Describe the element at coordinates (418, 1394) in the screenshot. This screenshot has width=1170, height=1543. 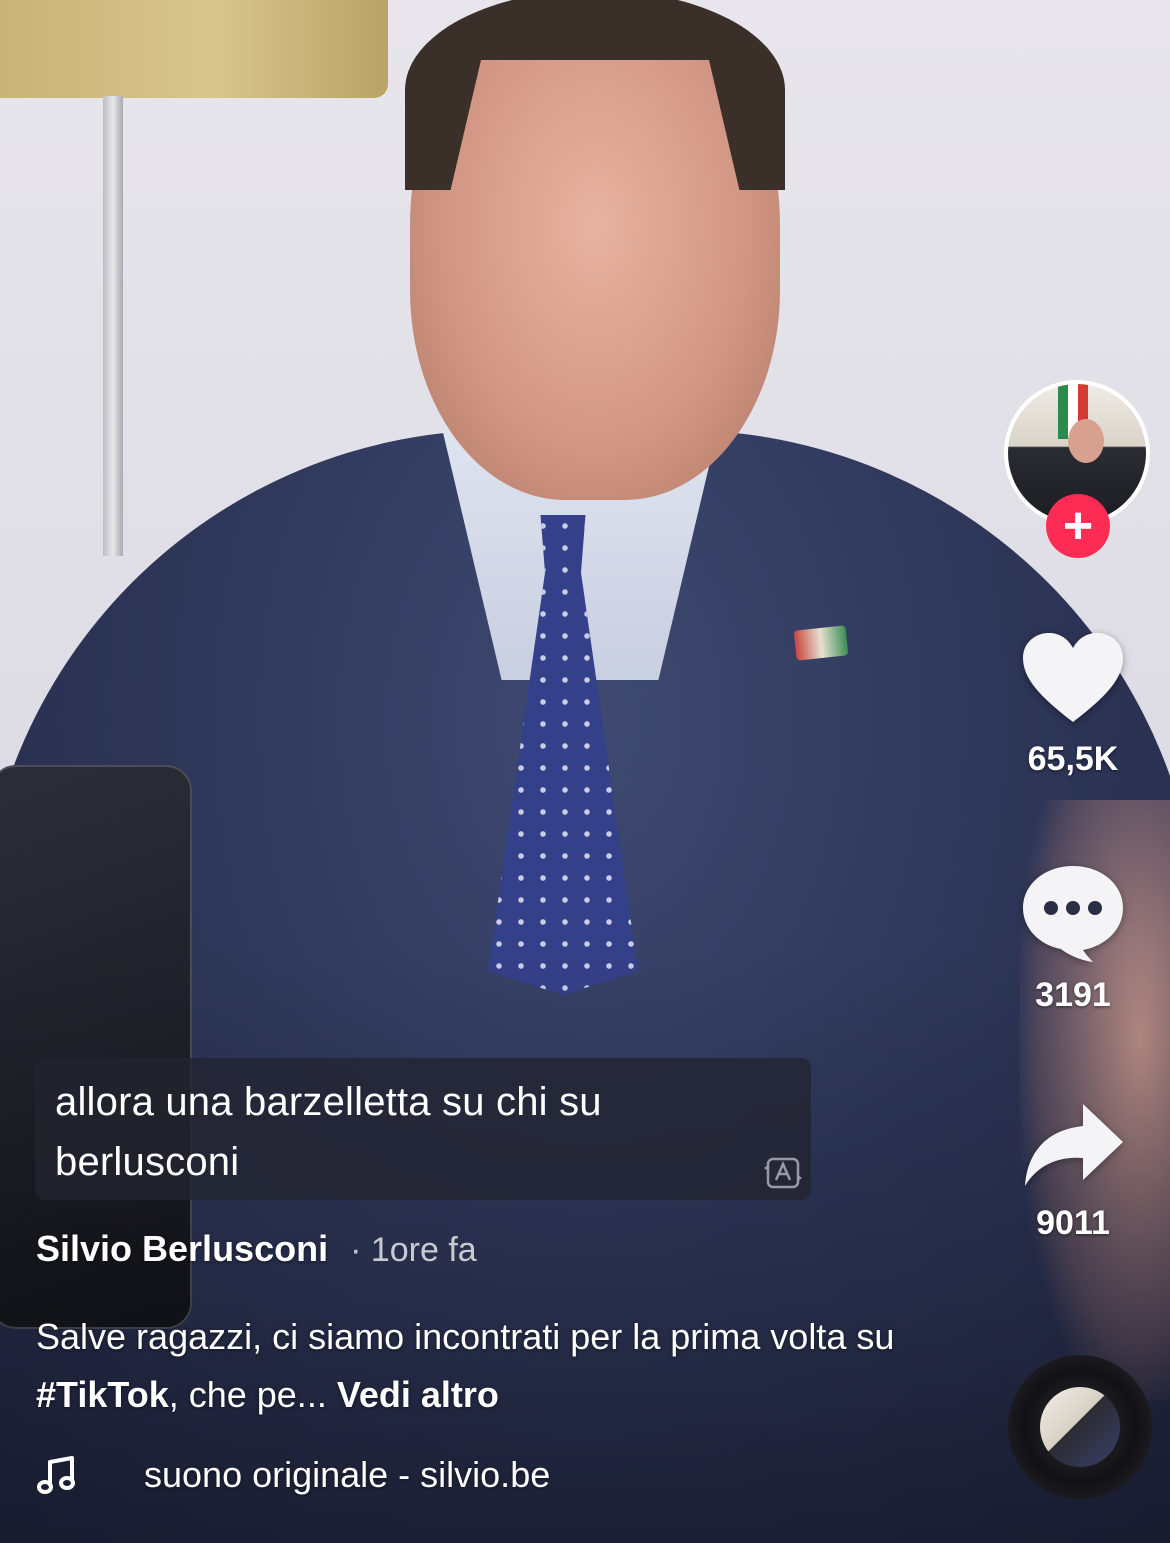
I see `see-more-link: Vedi altro` at that location.